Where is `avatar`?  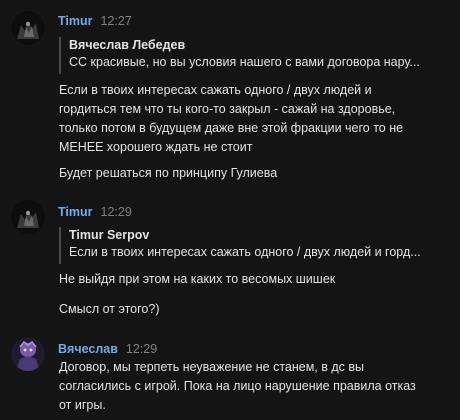 avatar is located at coordinates (28, 354).